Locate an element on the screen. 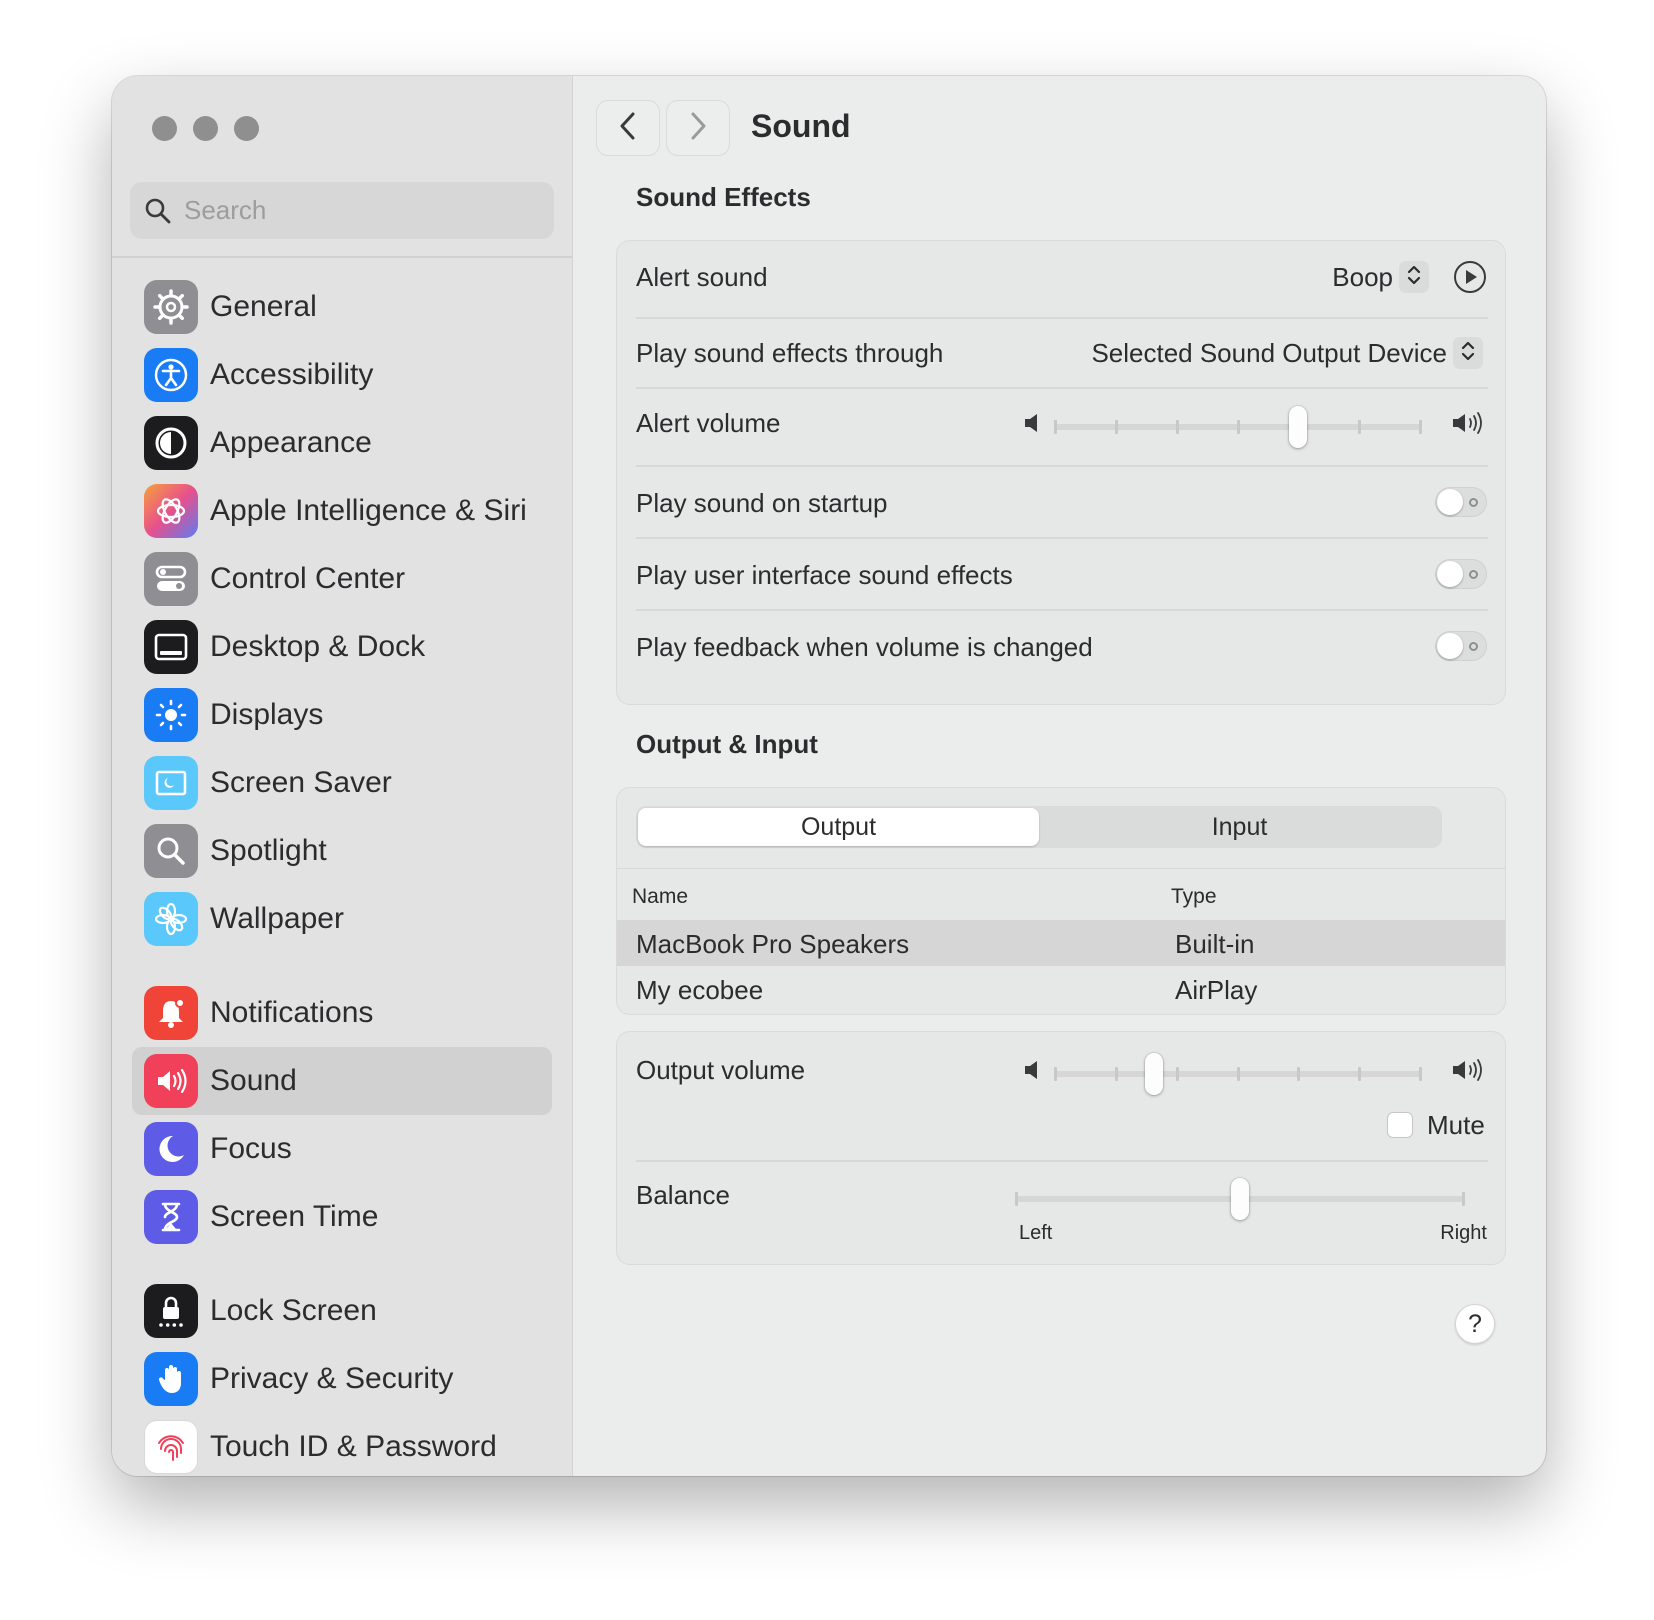 The image size is (1654, 1620). close-window-button is located at coordinates (164, 128).